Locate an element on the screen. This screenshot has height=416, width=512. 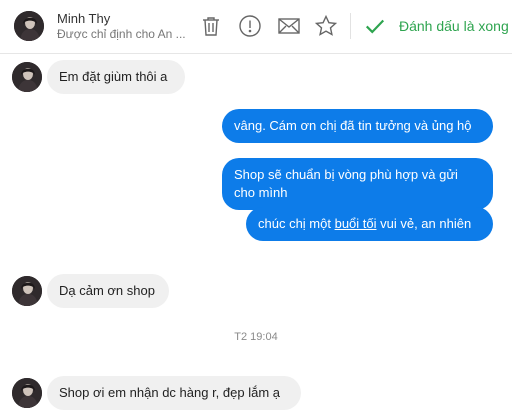
mail-button is located at coordinates (289, 26).